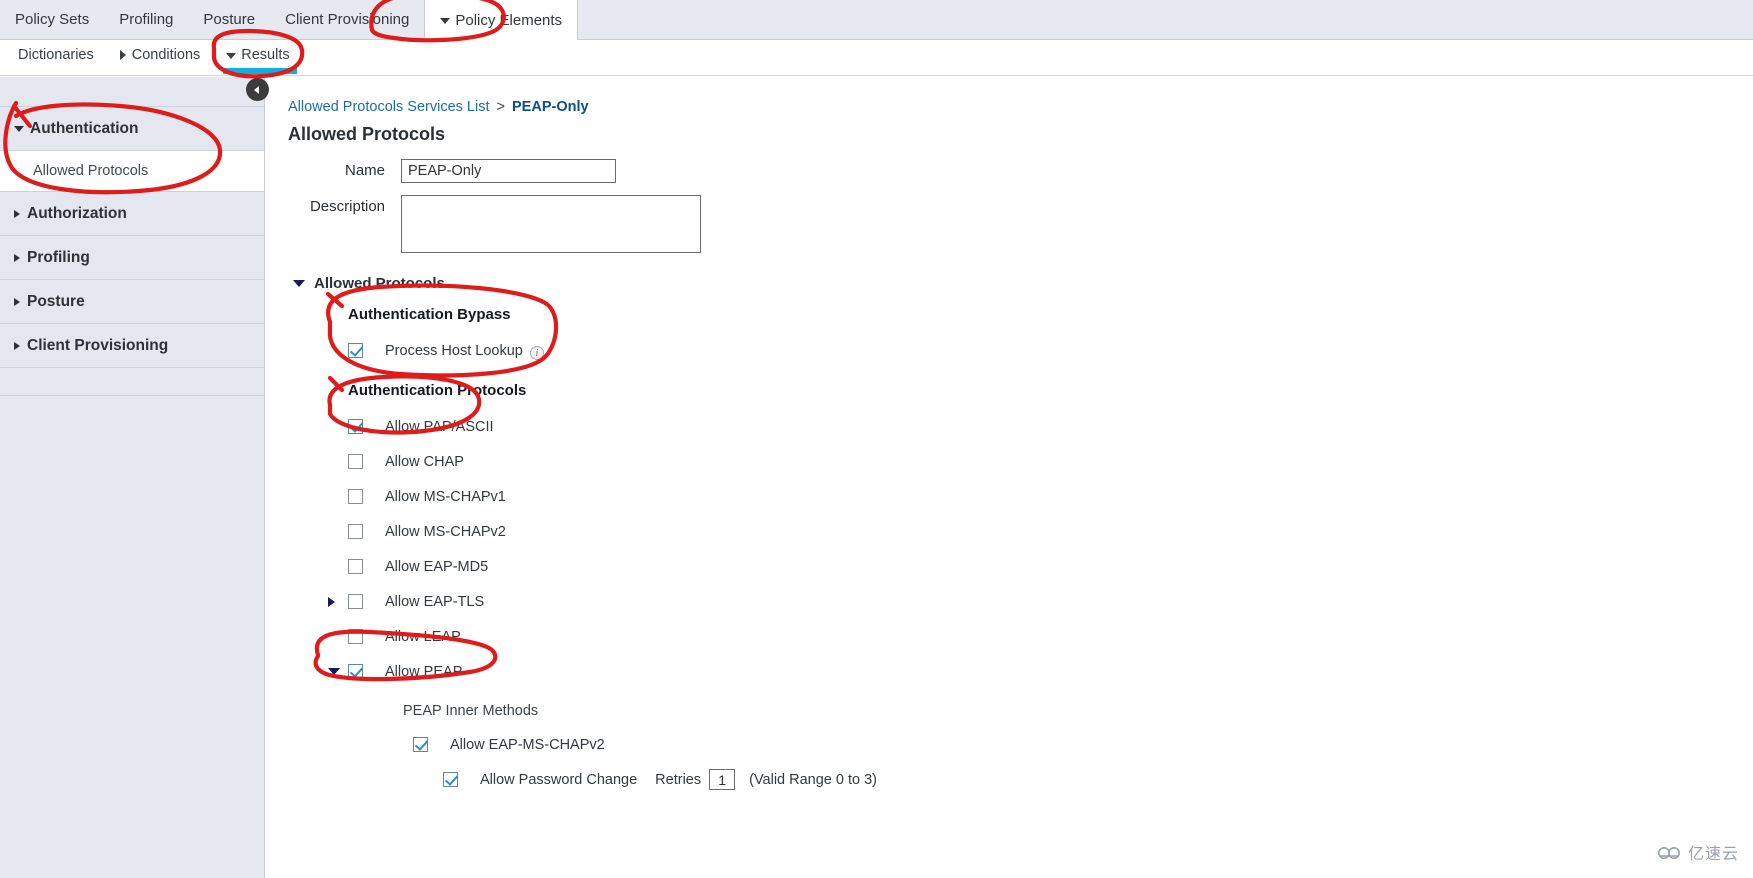  Describe the element at coordinates (132, 258) in the screenshot. I see `sidebar-group-profiling: Profiling` at that location.